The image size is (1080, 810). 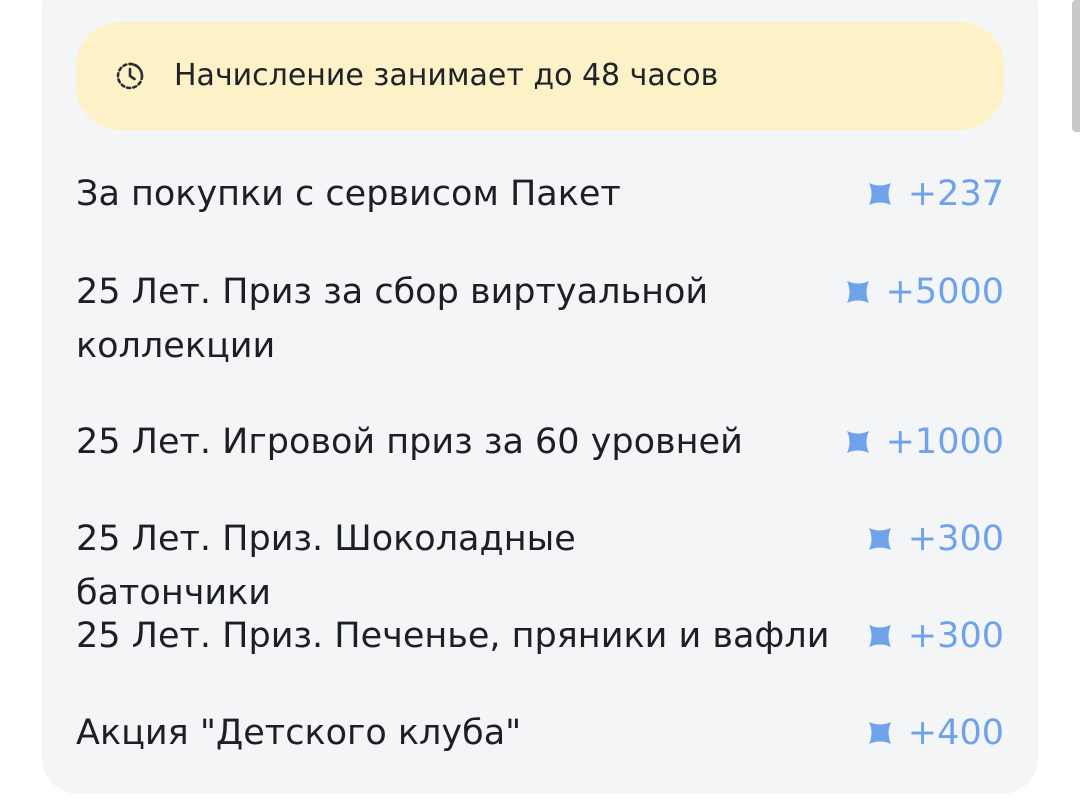 I want to click on transaction-amount: +1000, so click(x=924, y=442).